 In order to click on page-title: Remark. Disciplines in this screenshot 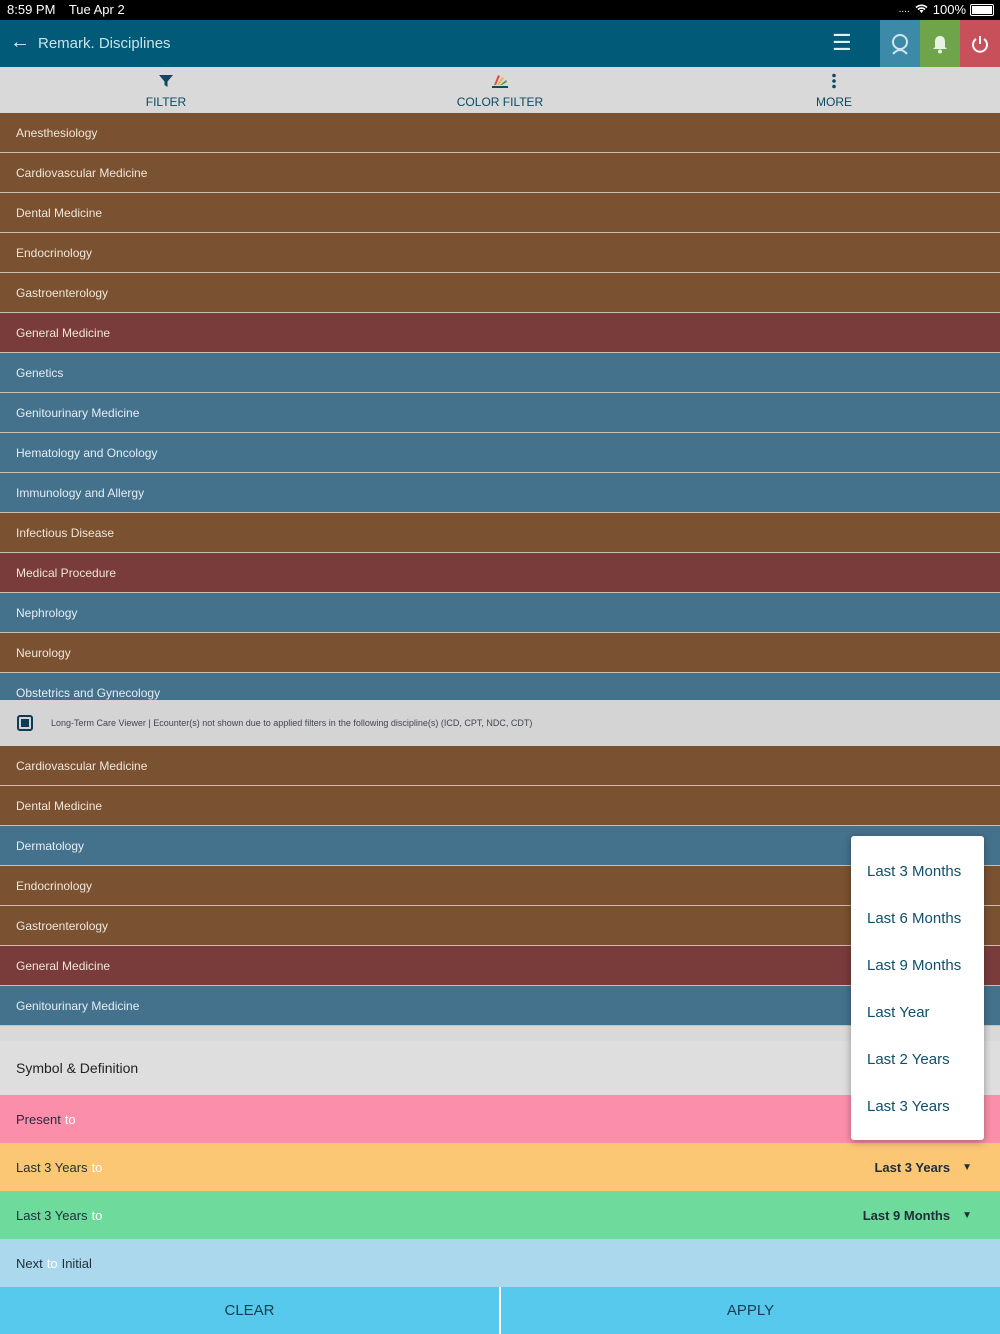, I will do `click(104, 43)`.